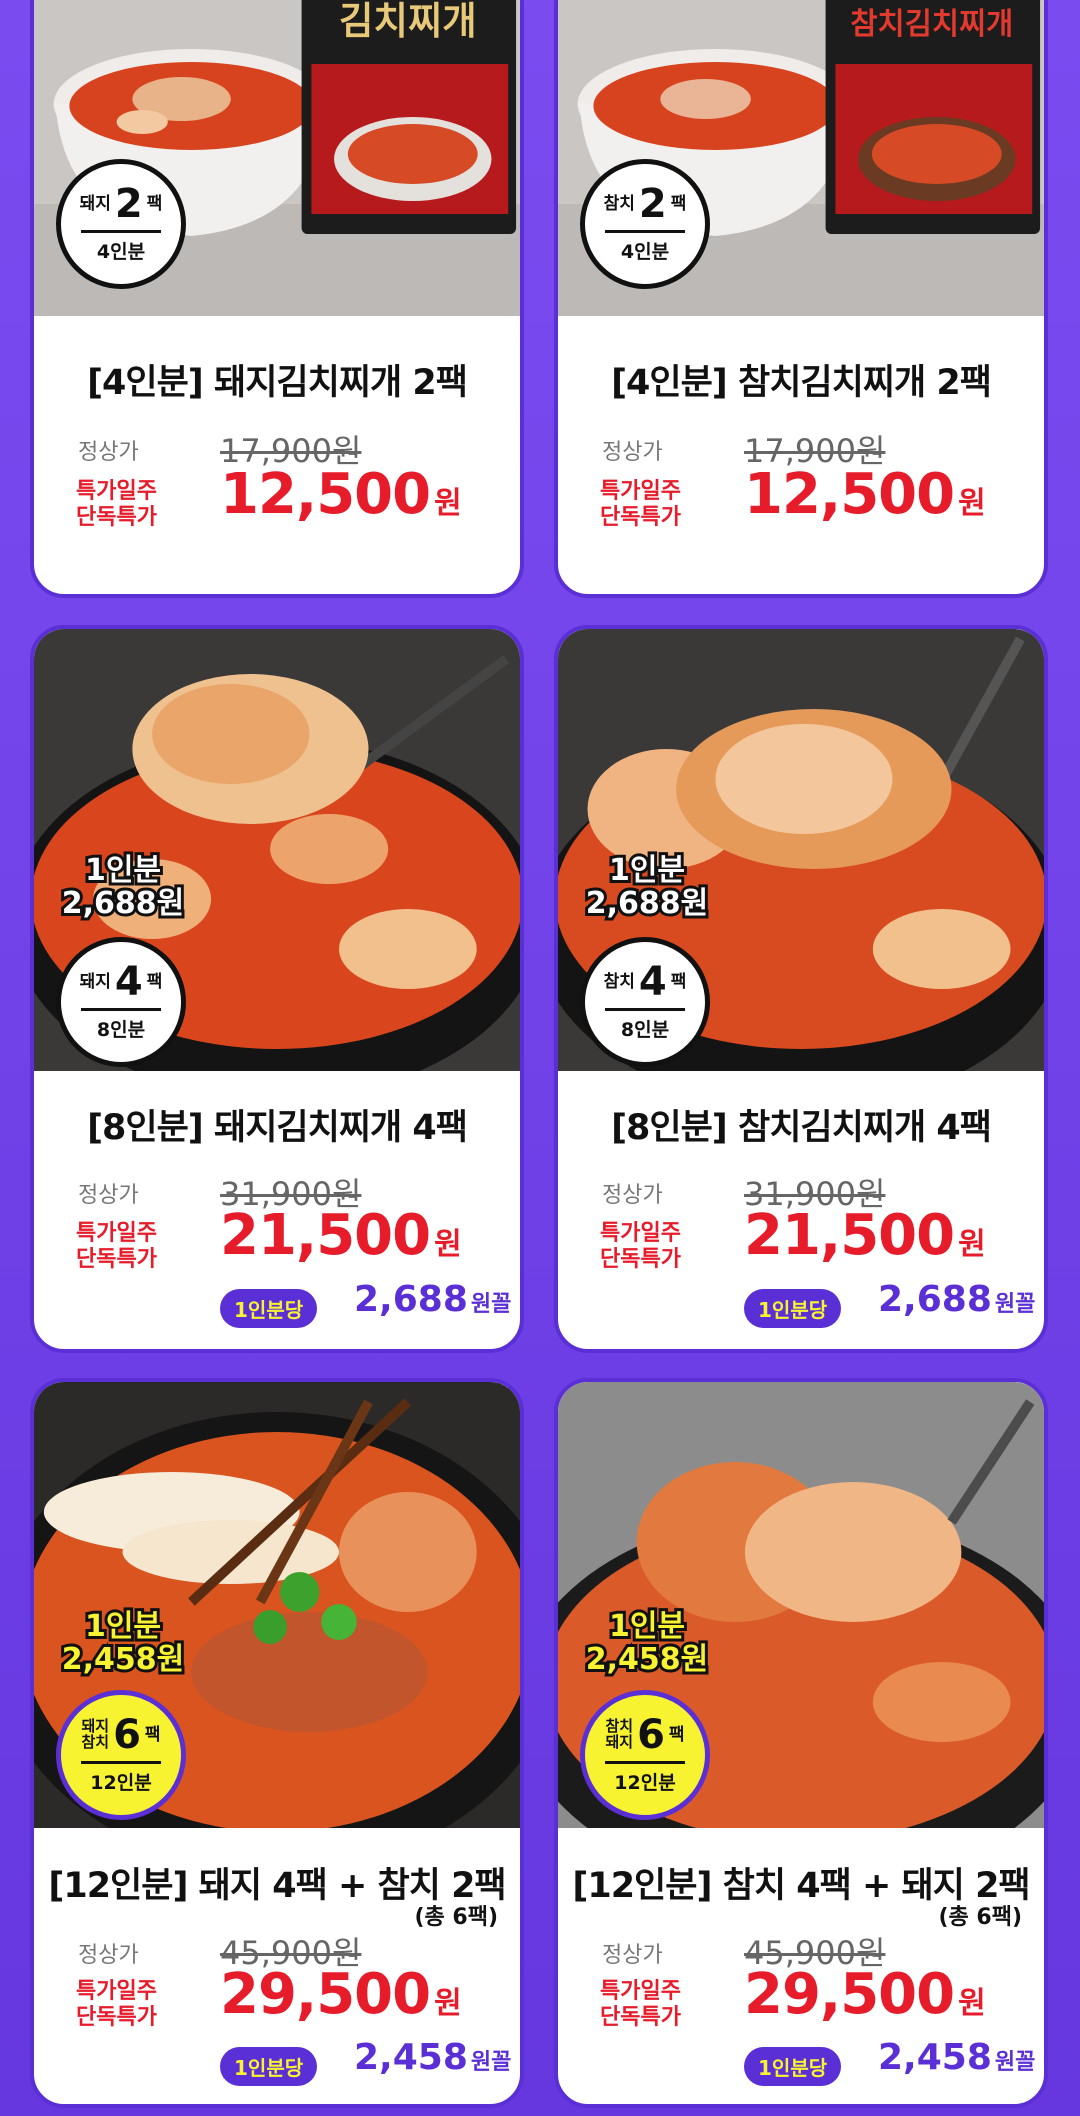 The width and height of the screenshot is (1080, 2116). Describe the element at coordinates (645, 1002) in the screenshot. I see `pack-badge: 참치 4 팩 8인분` at that location.